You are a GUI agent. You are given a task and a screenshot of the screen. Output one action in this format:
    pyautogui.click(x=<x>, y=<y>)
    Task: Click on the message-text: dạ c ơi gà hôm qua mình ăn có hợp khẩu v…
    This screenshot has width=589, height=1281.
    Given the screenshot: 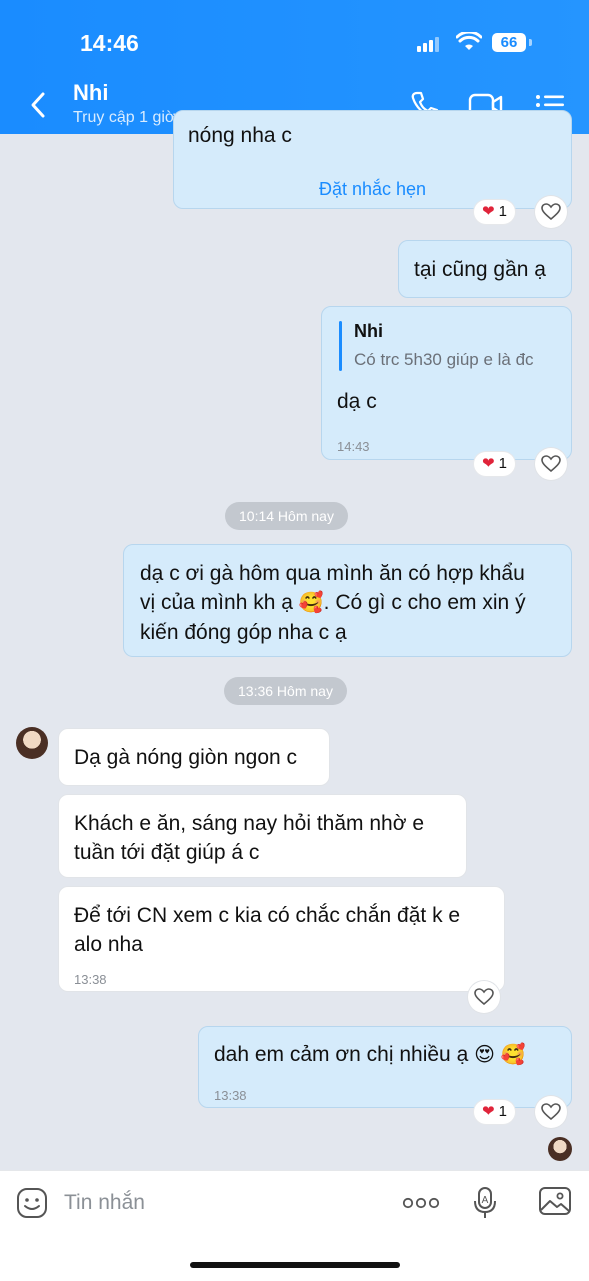 What is the action you would take?
    pyautogui.click(x=333, y=603)
    